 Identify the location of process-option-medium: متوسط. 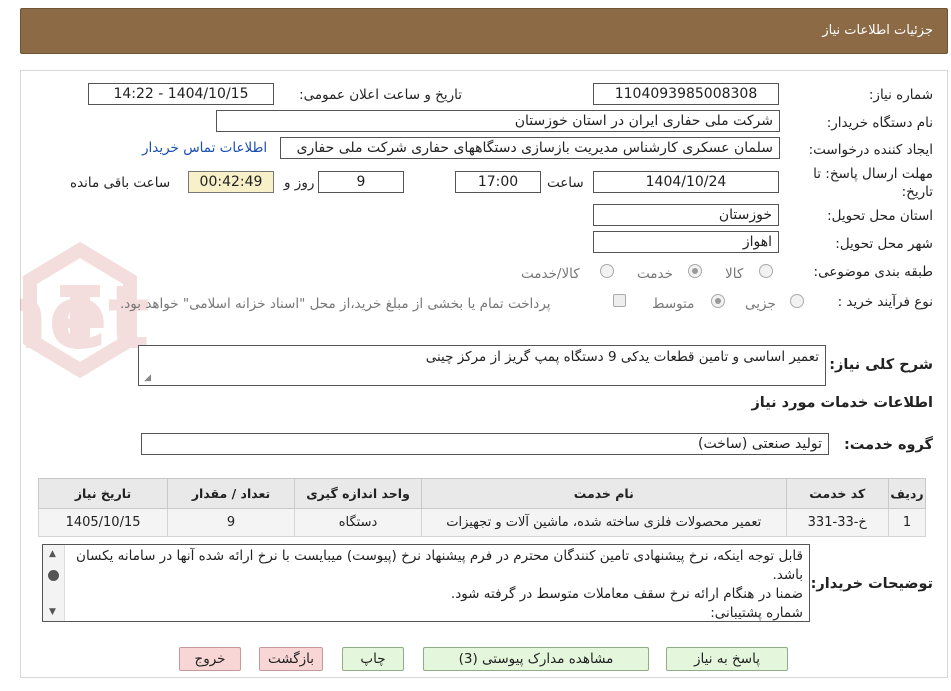
(673, 304).